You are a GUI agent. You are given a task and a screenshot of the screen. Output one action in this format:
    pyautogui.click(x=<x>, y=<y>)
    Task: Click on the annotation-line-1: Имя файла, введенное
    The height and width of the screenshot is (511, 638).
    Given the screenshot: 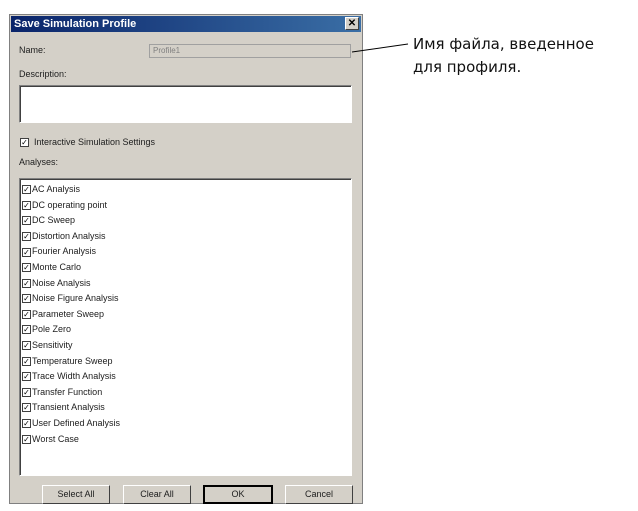 What is the action you would take?
    pyautogui.click(x=503, y=44)
    